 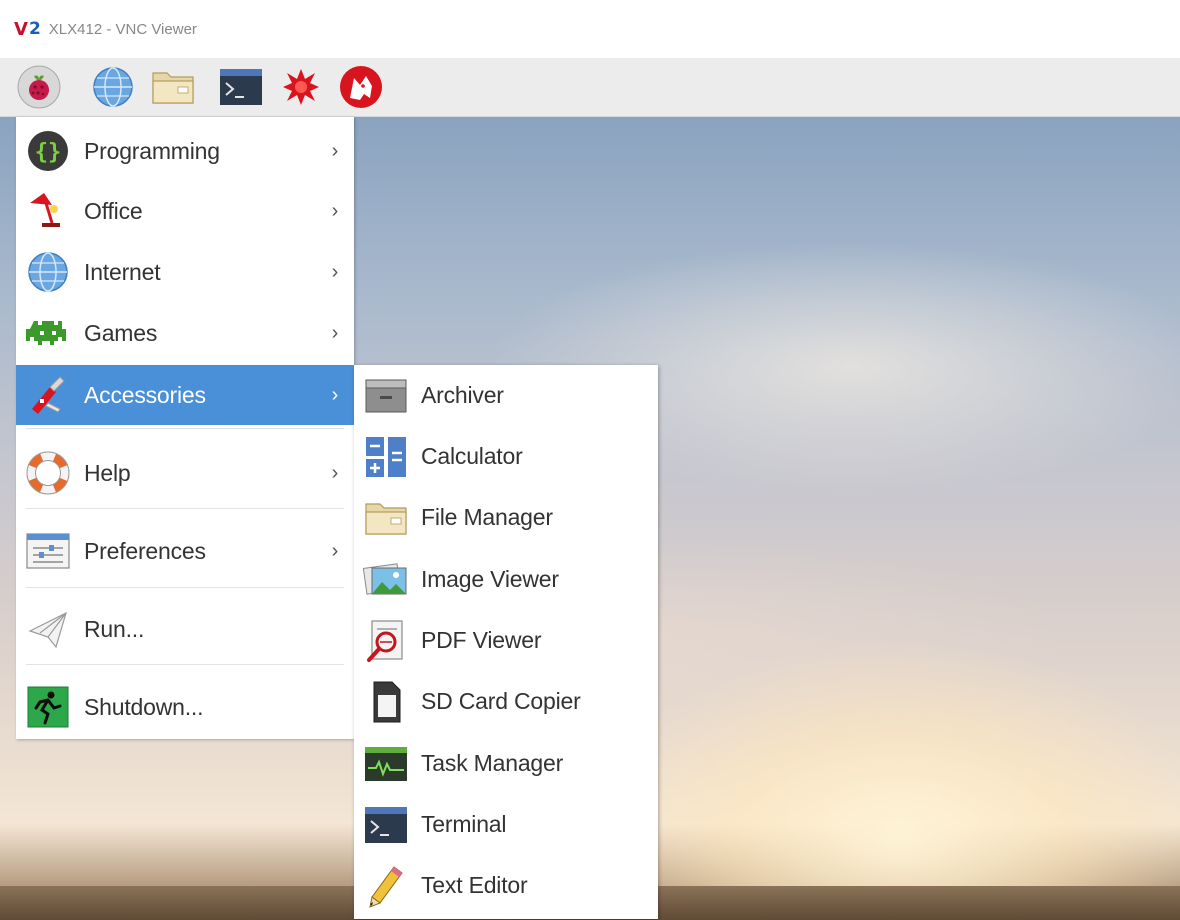 I want to click on submenu-item-archiver: Archiver, so click(x=506, y=395).